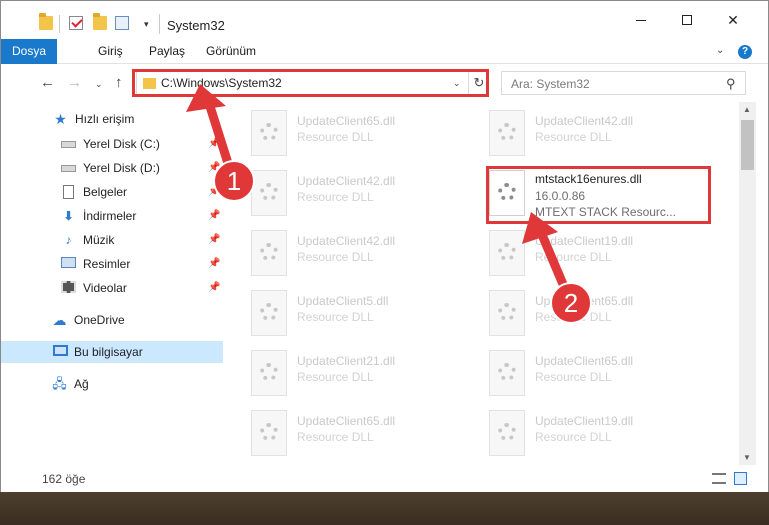 This screenshot has height=525, width=769. I want to click on step-1-label: 1, so click(234, 181).